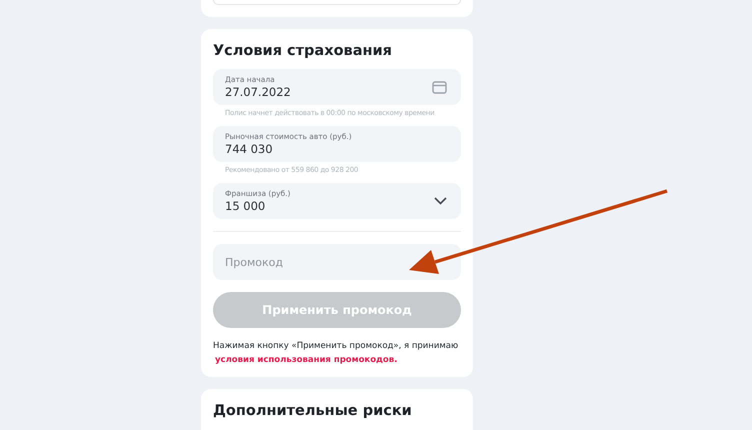  What do you see at coordinates (440, 201) in the screenshot?
I see `chevron-down-icon` at bounding box center [440, 201].